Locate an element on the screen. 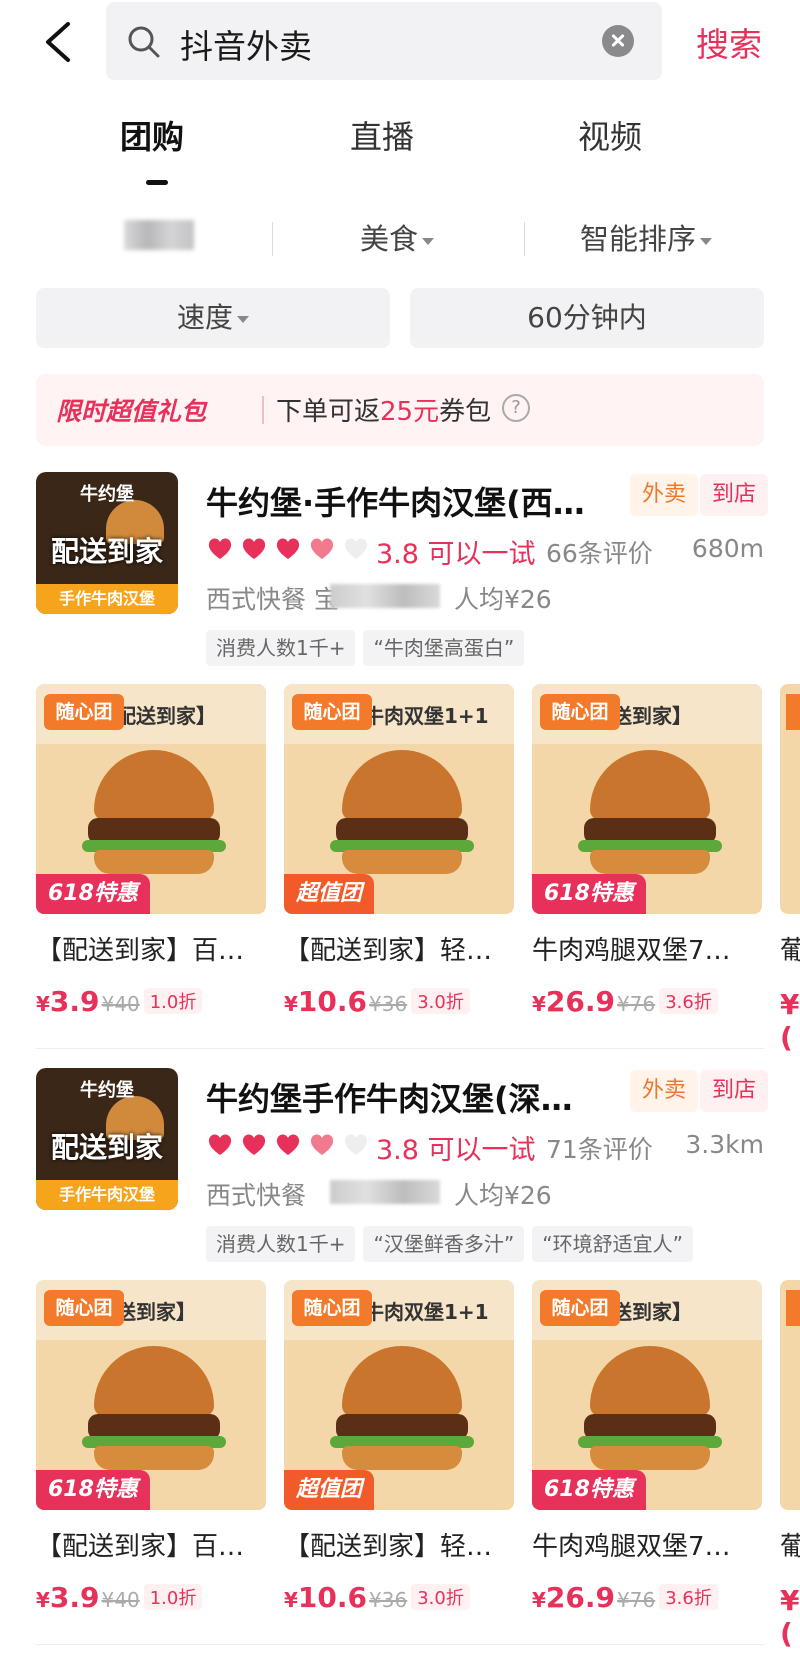 The height and width of the screenshot is (1659, 800). tab-video: 视频 is located at coordinates (610, 135).